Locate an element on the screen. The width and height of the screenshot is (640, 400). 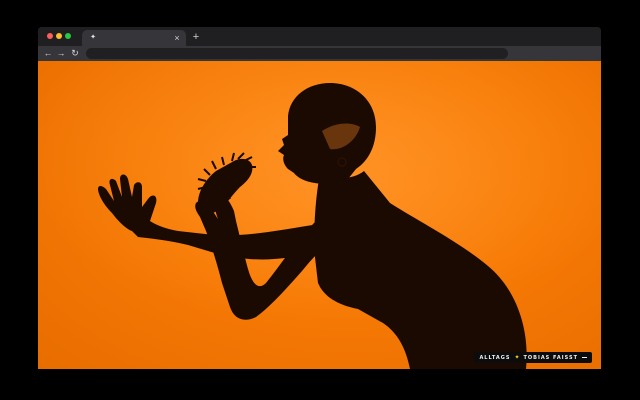
tab-close-icon: × is located at coordinates (177, 38).